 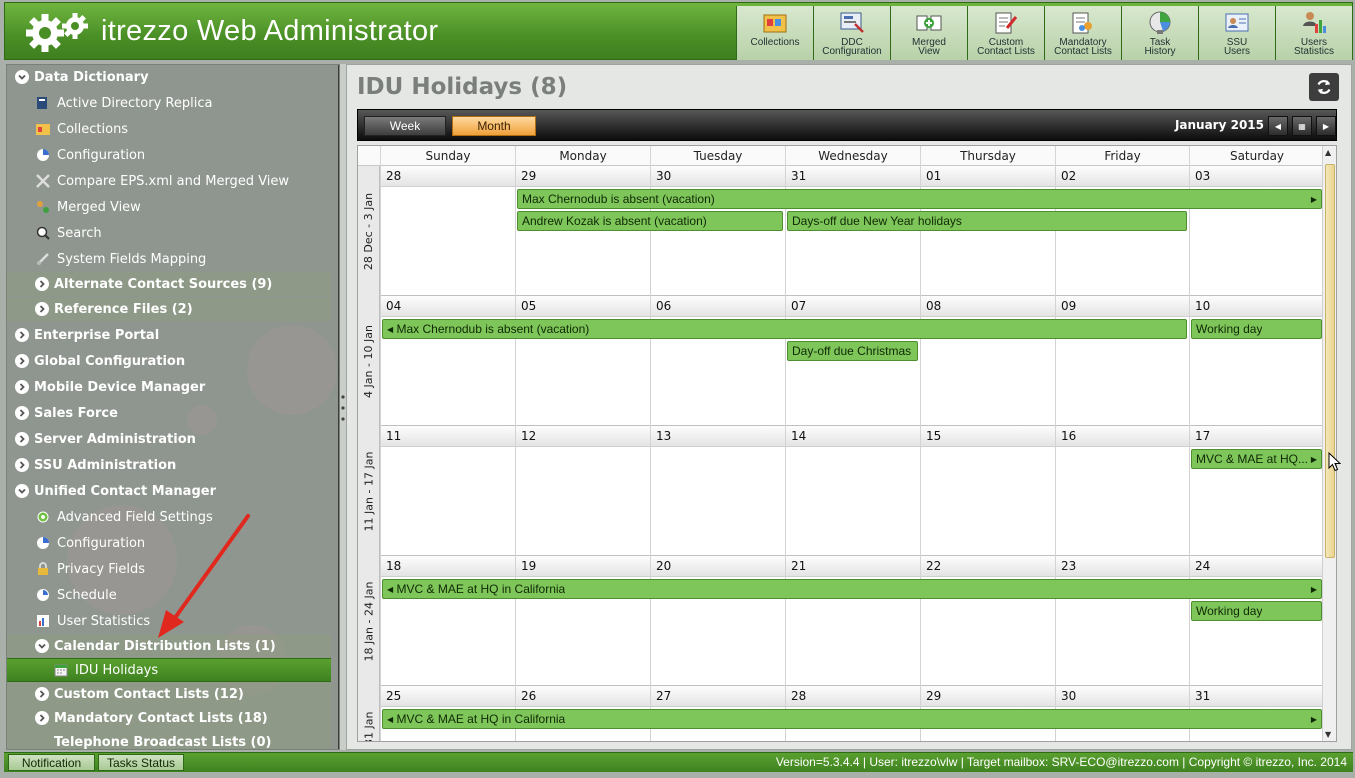 What do you see at coordinates (1313, 33) in the screenshot?
I see `toolbar-users-statistics-button: Users Statistics` at bounding box center [1313, 33].